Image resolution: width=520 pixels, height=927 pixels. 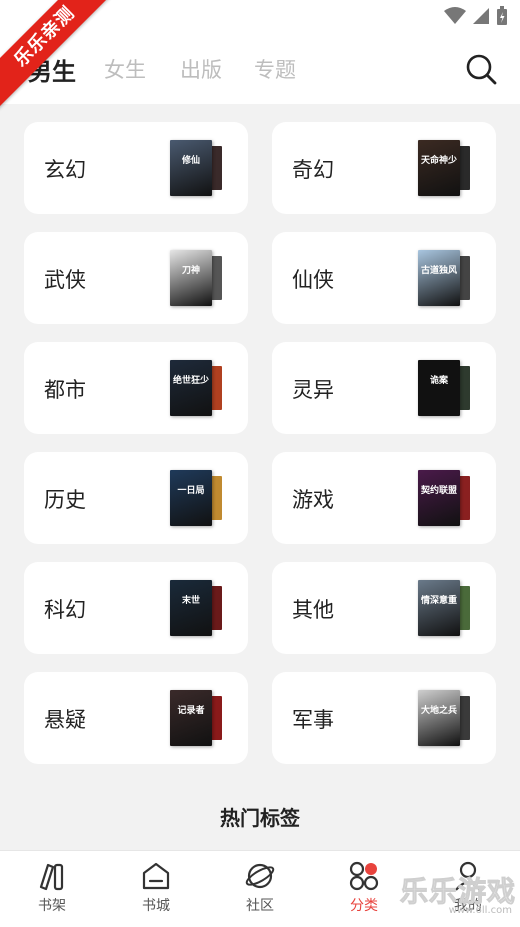 I want to click on book-cover-title: 契约联盟, so click(x=438, y=491).